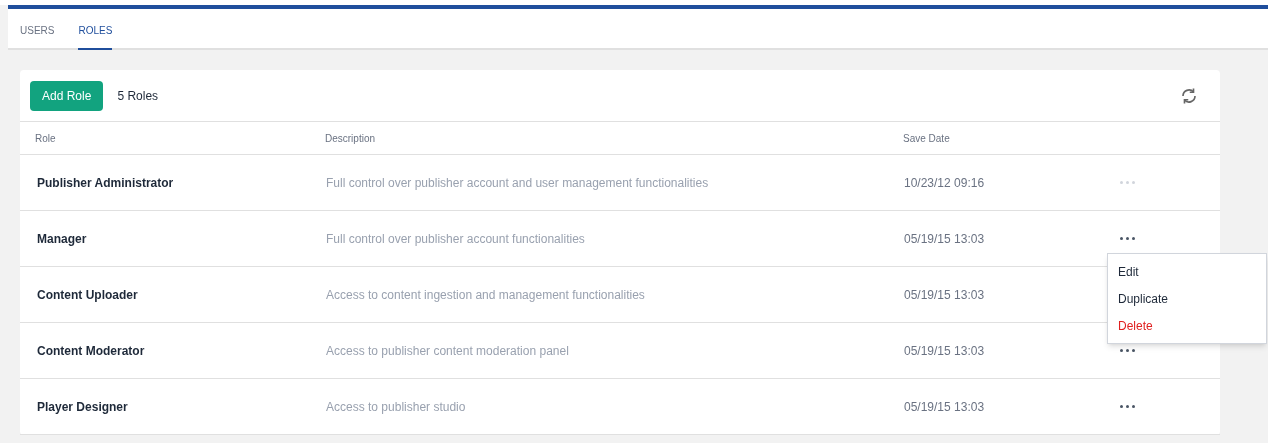 This screenshot has width=1268, height=443. Describe the element at coordinates (138, 96) in the screenshot. I see `role-count: 5 Roles` at that location.